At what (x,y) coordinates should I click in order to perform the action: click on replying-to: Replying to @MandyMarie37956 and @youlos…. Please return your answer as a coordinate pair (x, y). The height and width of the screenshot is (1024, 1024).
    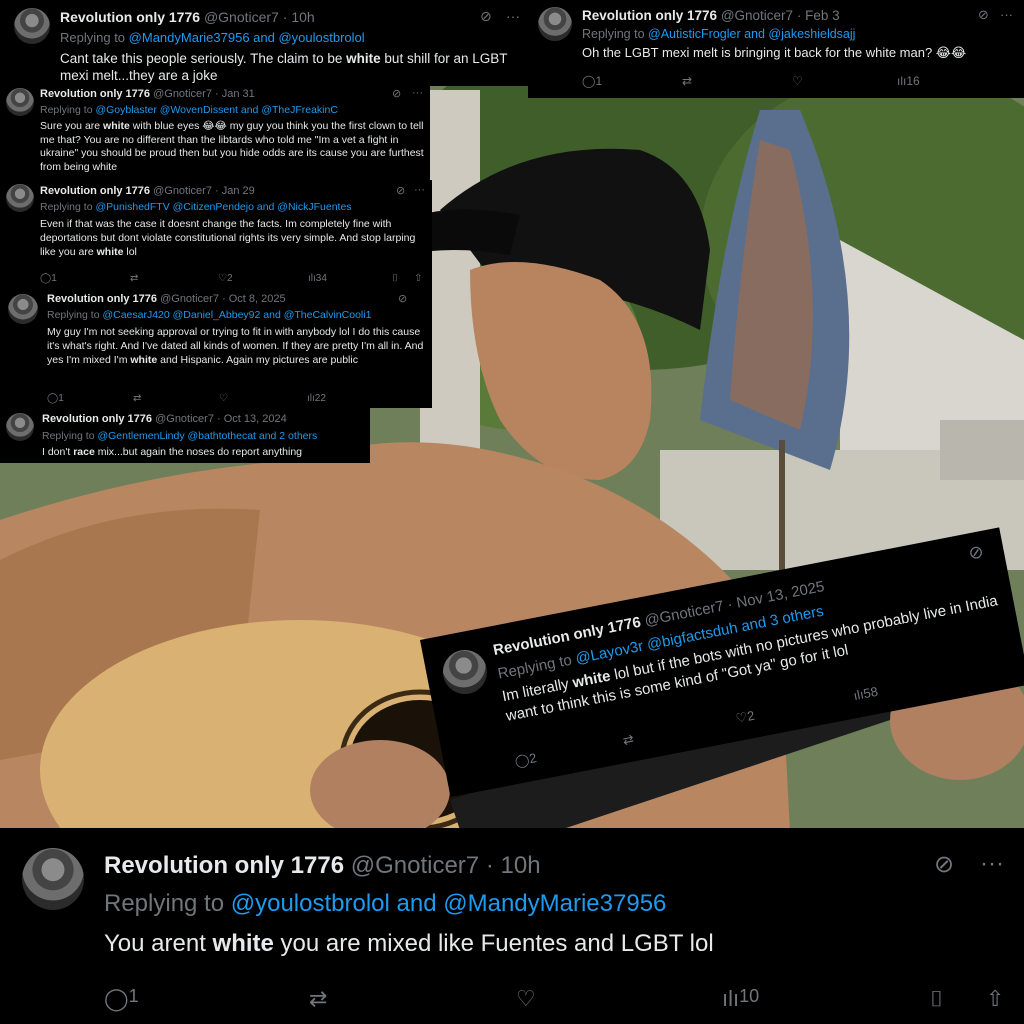
    Looking at the image, I should click on (212, 37).